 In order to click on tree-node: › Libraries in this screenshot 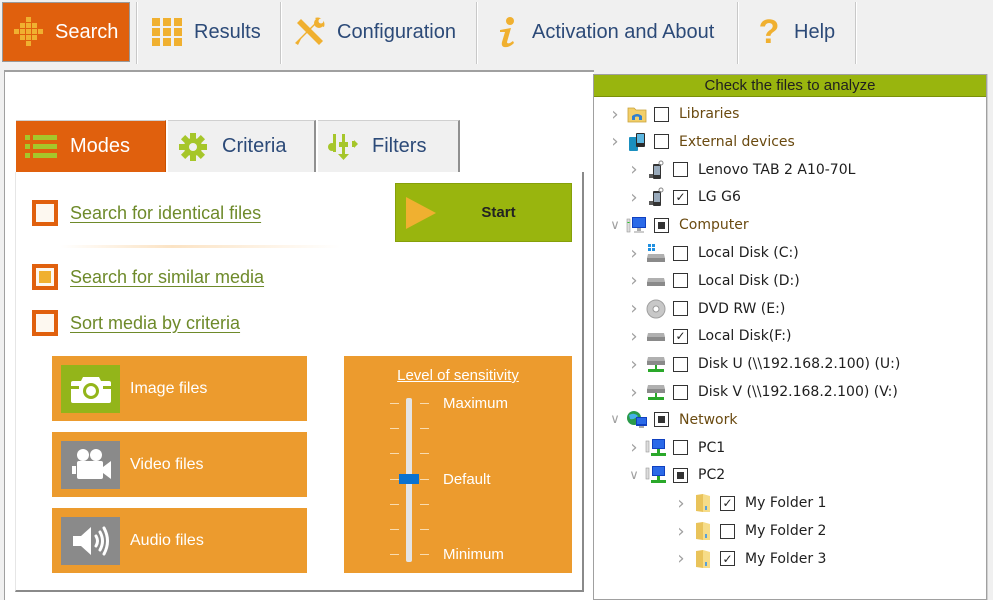, I will do `click(673, 114)`.